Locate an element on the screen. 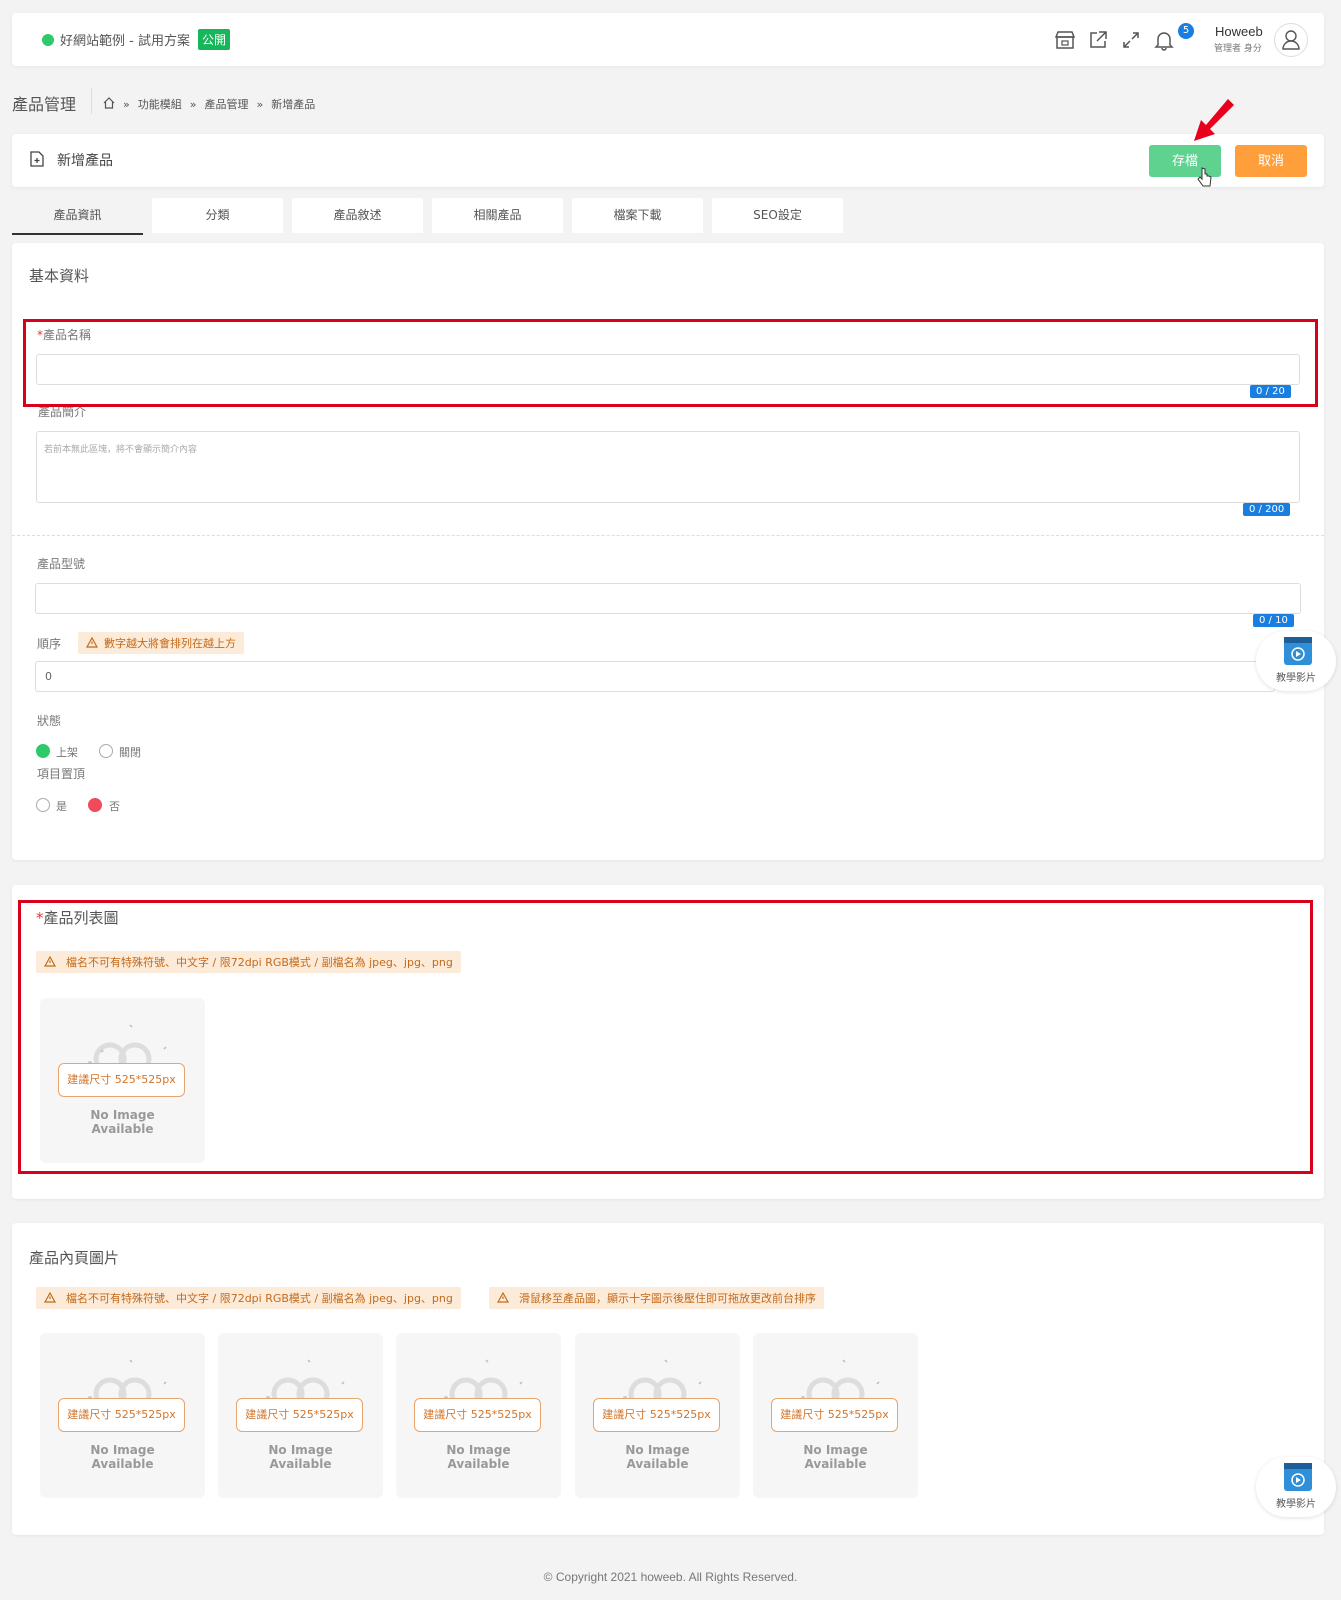 Image resolution: width=1341 pixels, height=1600 pixels. pin-top-no-label: 否 is located at coordinates (114, 806).